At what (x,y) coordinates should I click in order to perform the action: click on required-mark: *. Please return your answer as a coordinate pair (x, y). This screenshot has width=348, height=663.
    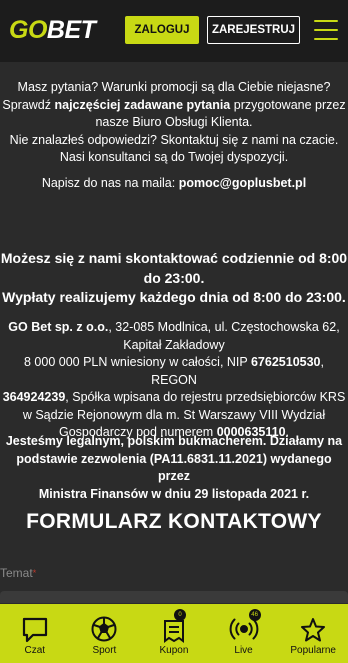
    Looking at the image, I should click on (34, 573).